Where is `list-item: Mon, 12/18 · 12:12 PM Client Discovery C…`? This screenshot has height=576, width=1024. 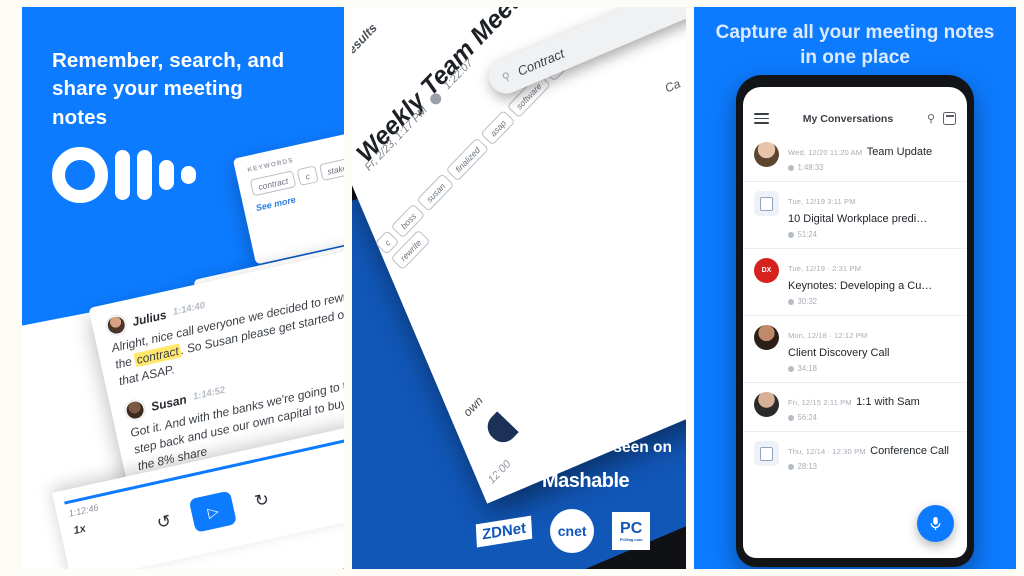 list-item: Mon, 12/18 · 12:12 PM Client Discovery C… is located at coordinates (855, 348).